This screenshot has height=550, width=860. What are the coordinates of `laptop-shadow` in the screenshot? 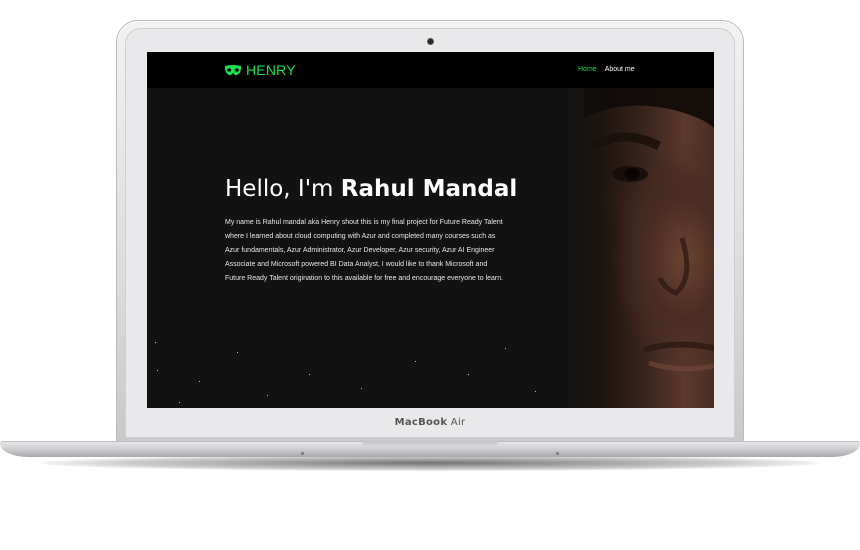 It's located at (430, 463).